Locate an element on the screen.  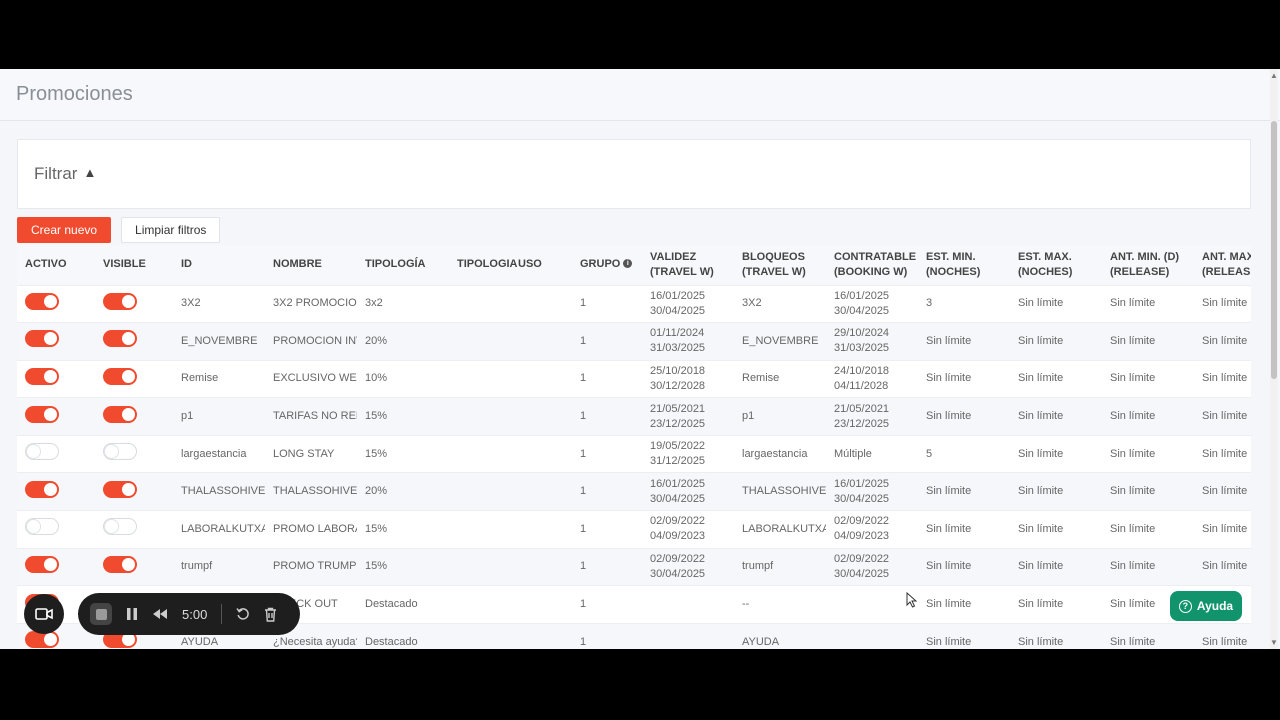
column-header: ANT. MIN. (D) (RELEASE) is located at coordinates (1148, 265).